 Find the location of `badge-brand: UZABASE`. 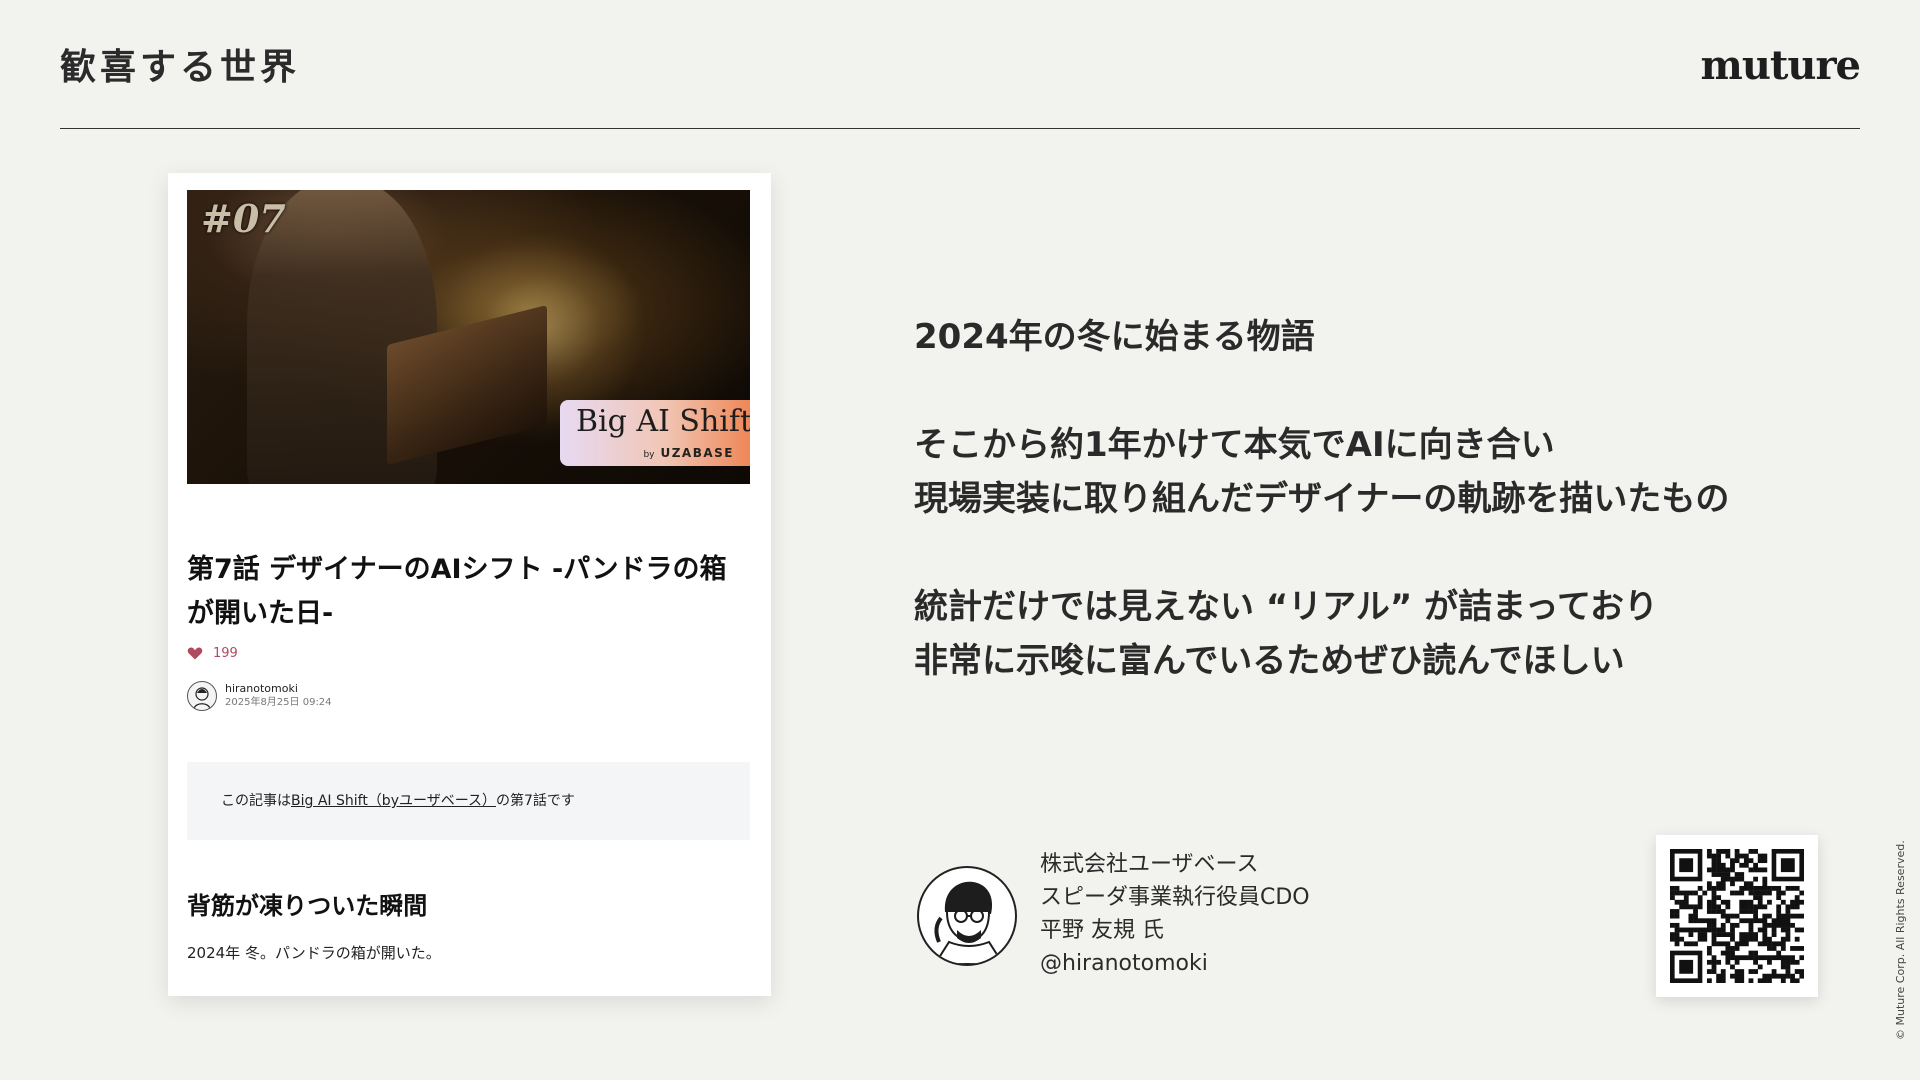

badge-brand: UZABASE is located at coordinates (697, 453).